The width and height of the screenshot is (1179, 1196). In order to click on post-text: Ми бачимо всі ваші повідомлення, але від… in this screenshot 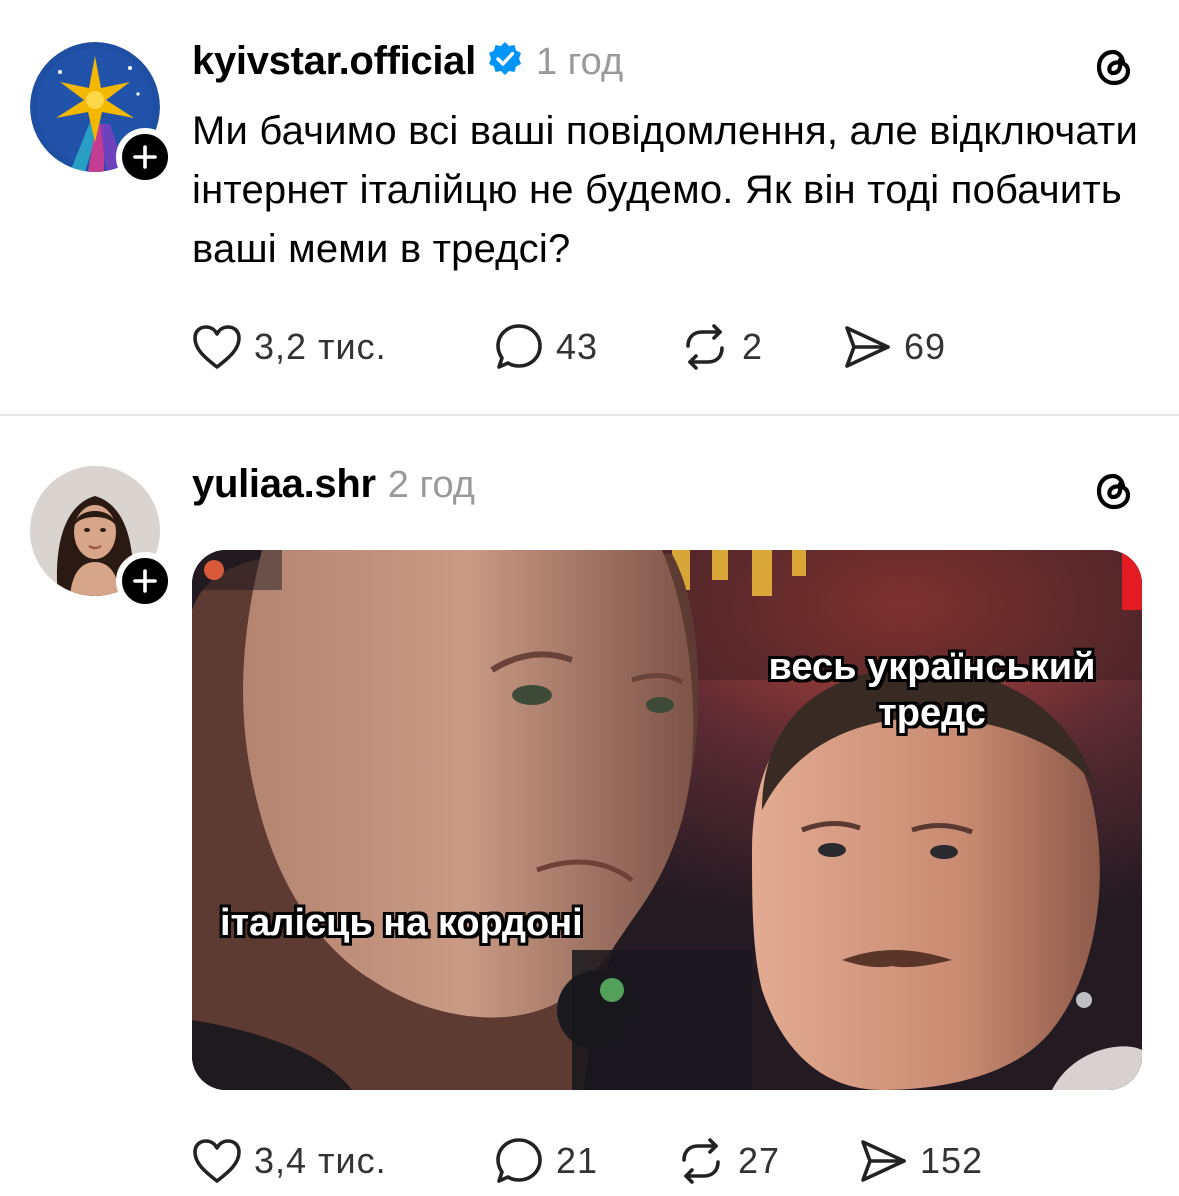, I will do `click(665, 190)`.